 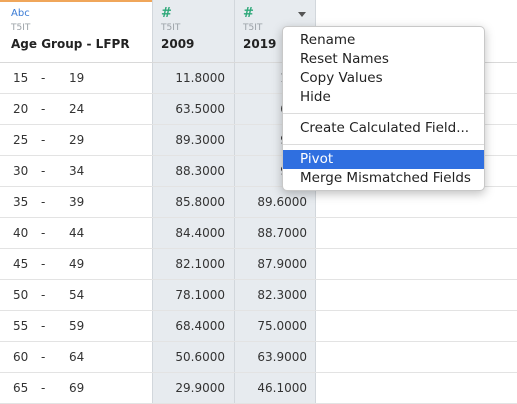 What do you see at coordinates (189, 109) in the screenshot?
I see `value-2009-cell: 63.5000` at bounding box center [189, 109].